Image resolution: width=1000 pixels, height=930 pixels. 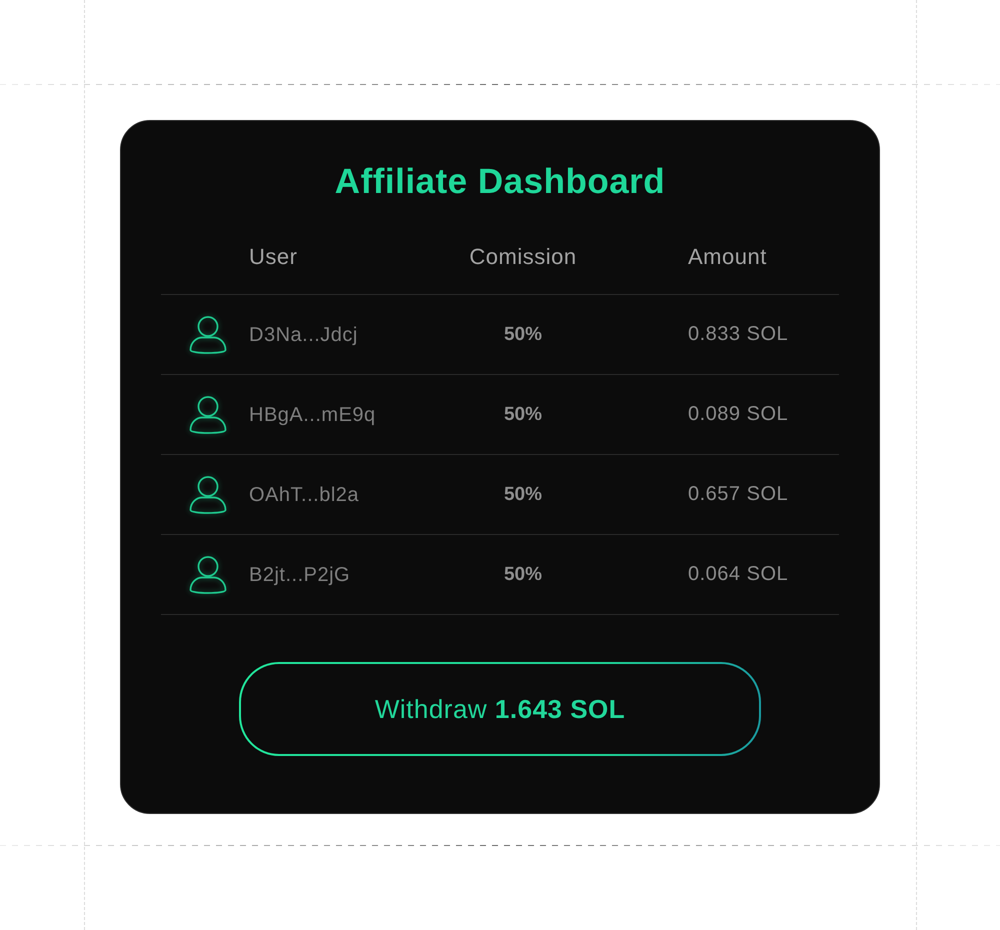 I want to click on user-address: OAhT...bl2a, so click(x=304, y=494).